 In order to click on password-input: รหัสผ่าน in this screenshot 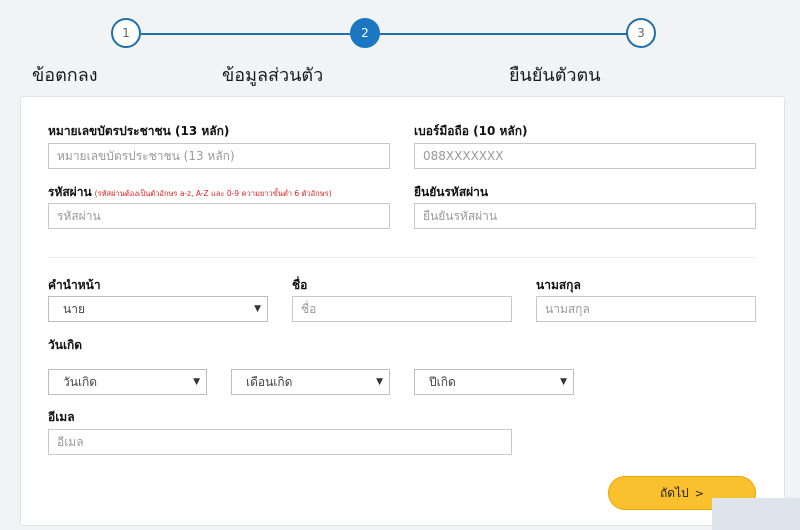, I will do `click(219, 216)`.